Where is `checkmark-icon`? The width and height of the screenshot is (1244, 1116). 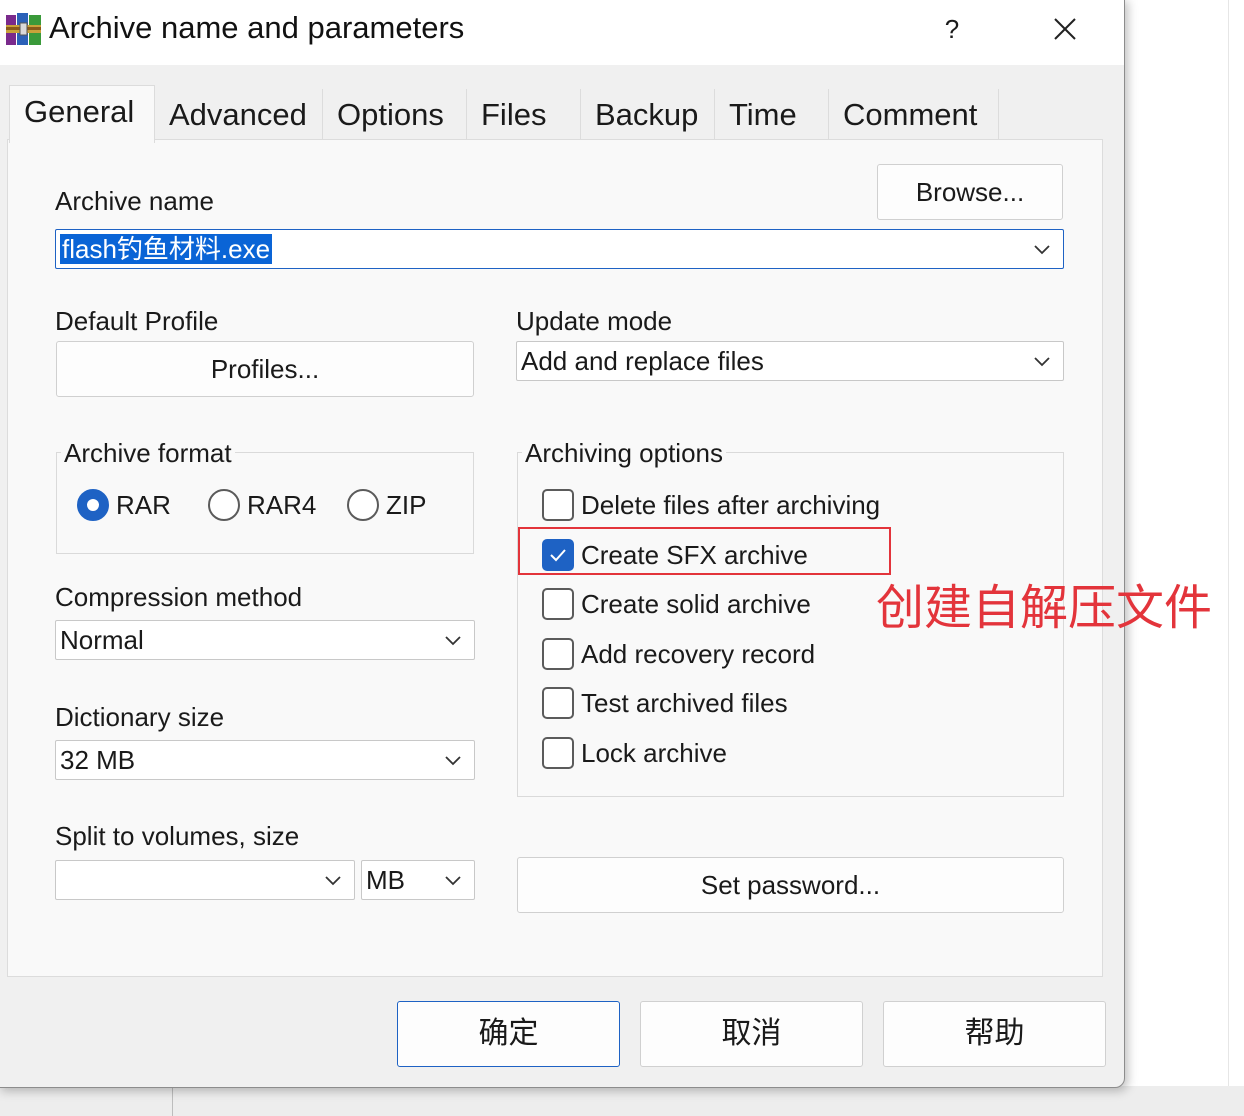 checkmark-icon is located at coordinates (558, 555).